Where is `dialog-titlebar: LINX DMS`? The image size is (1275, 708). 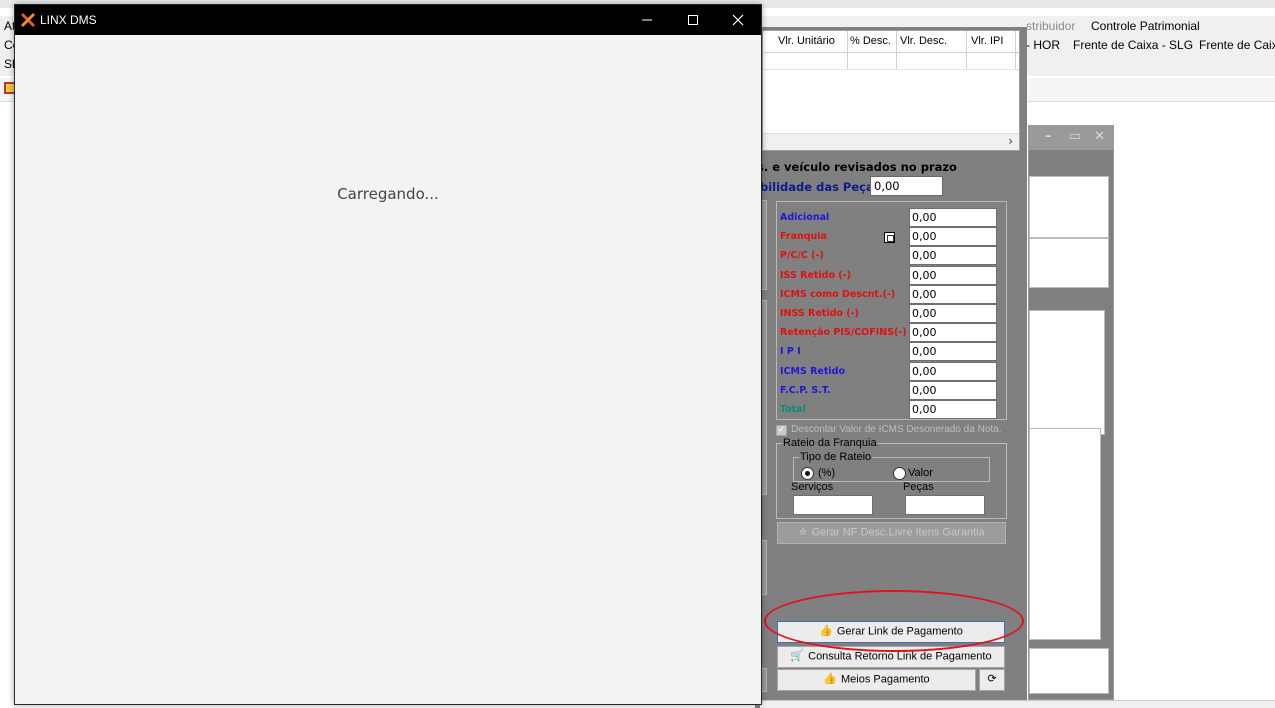 dialog-titlebar: LINX DMS is located at coordinates (388, 20).